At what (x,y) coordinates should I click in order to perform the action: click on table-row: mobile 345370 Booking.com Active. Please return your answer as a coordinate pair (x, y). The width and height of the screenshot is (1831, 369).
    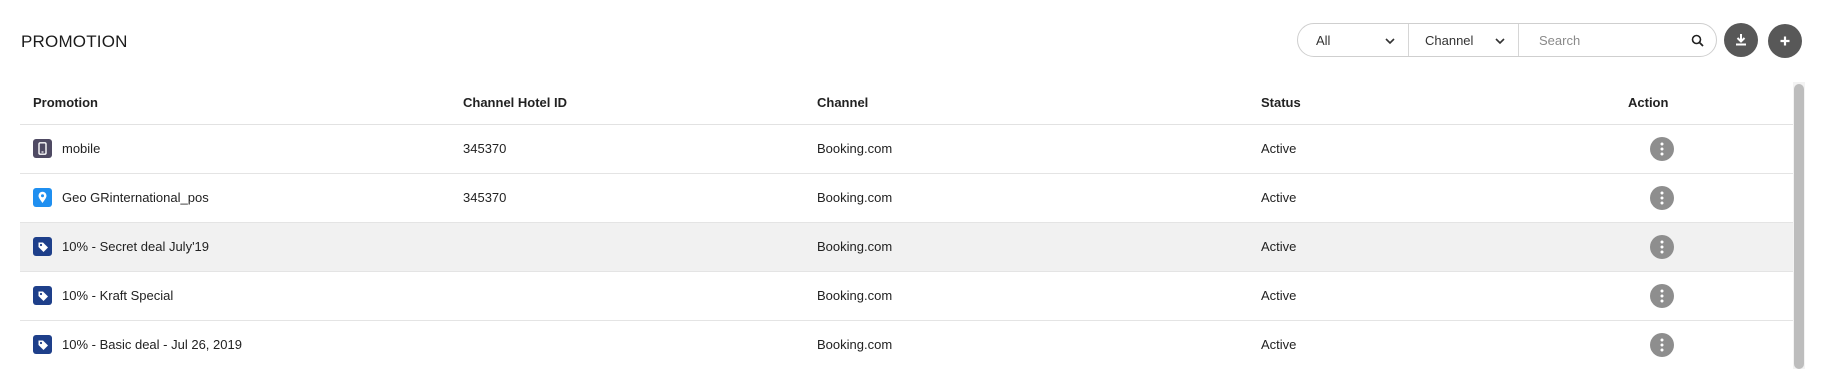
    Looking at the image, I should click on (906, 149).